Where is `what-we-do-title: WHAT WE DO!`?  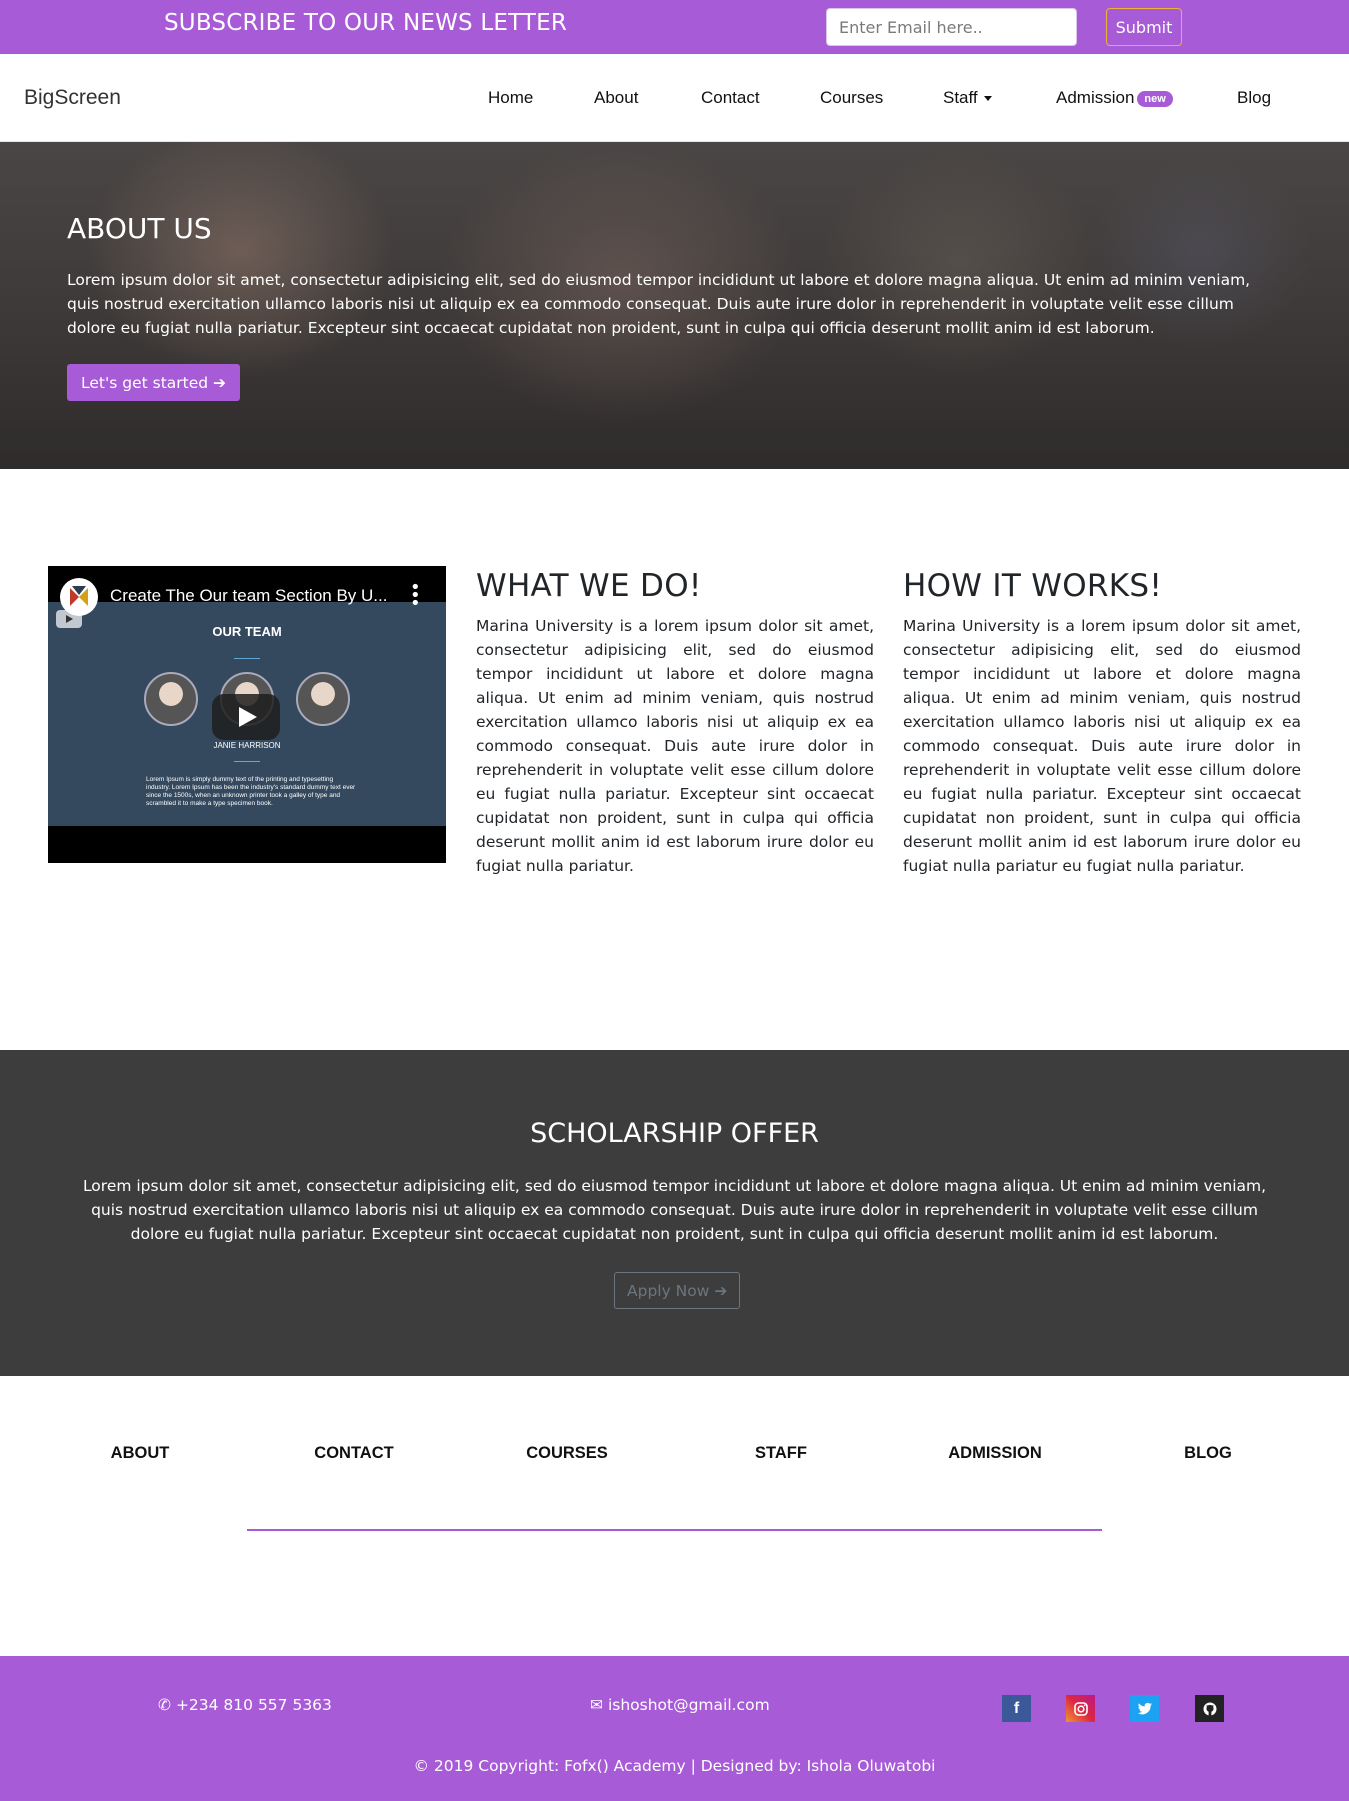 what-we-do-title: WHAT WE DO! is located at coordinates (589, 586).